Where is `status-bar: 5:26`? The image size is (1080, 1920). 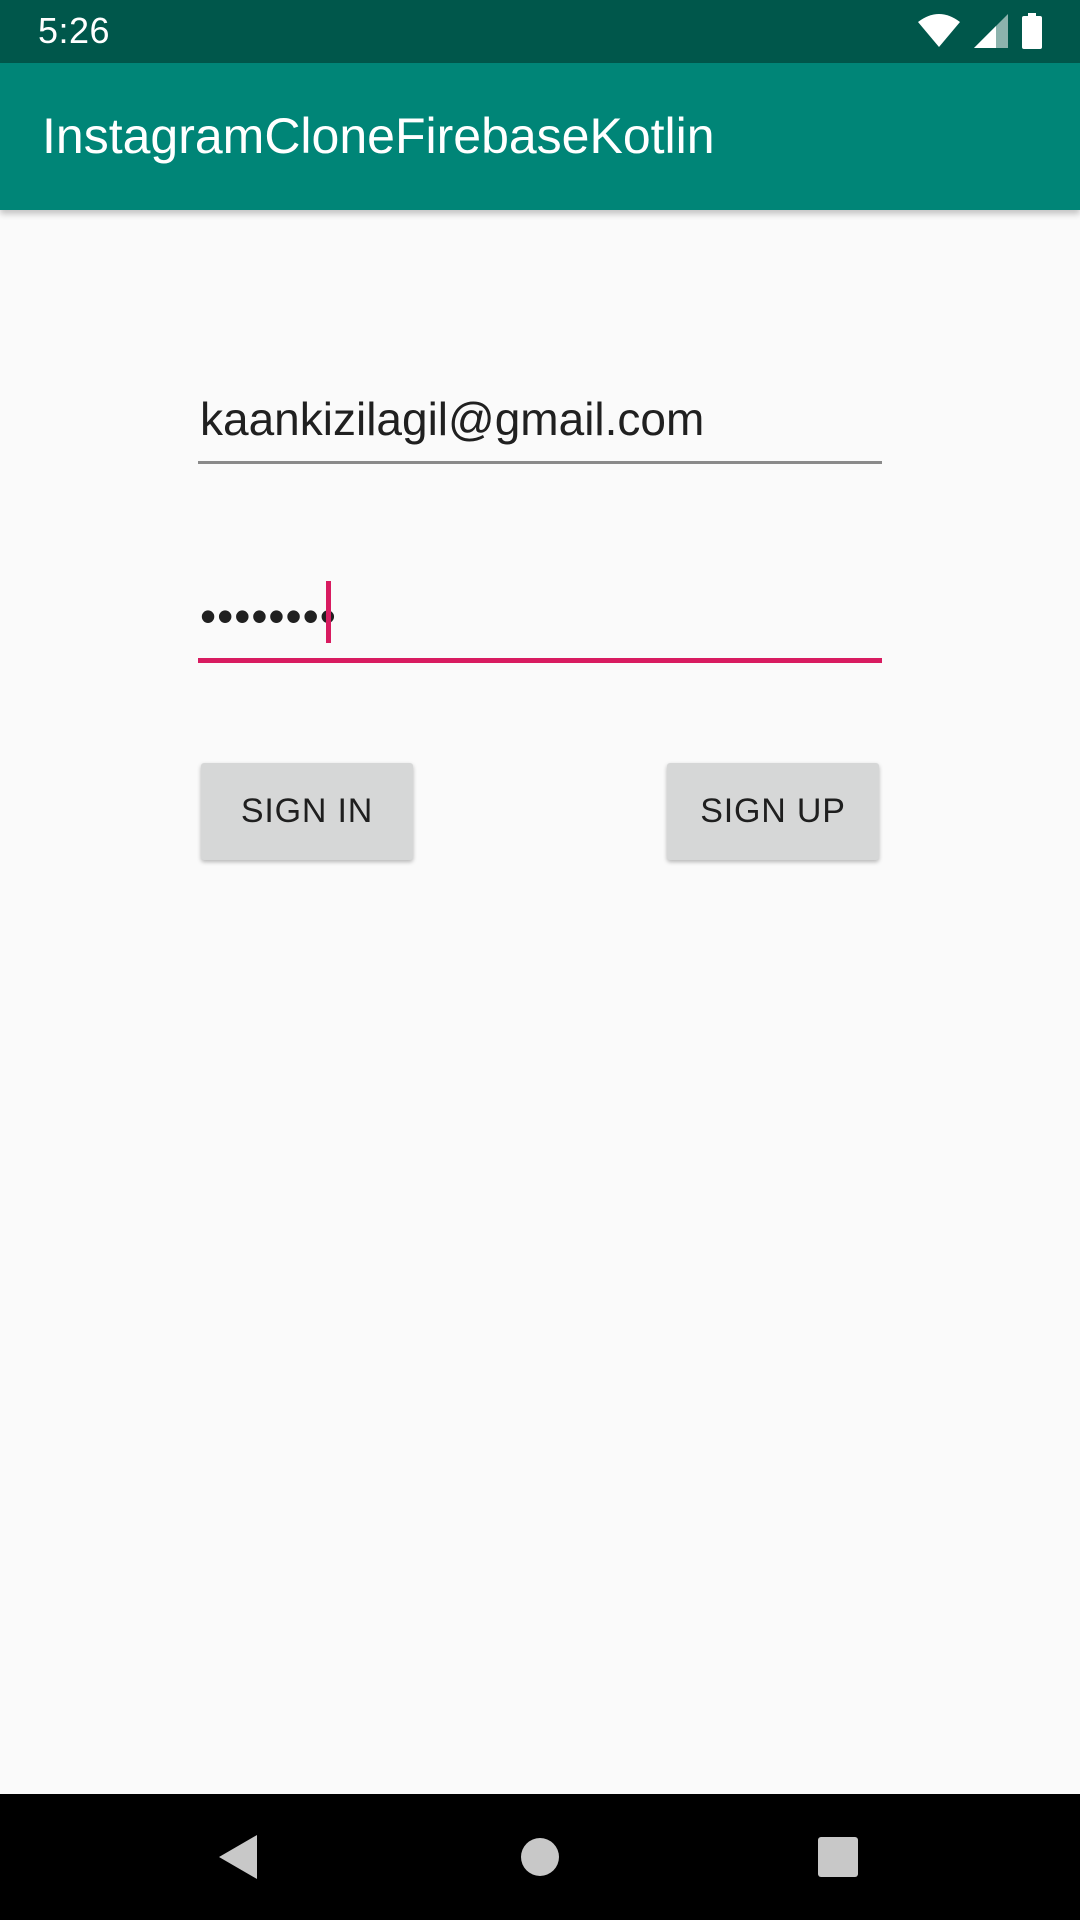
status-bar: 5:26 is located at coordinates (540, 31).